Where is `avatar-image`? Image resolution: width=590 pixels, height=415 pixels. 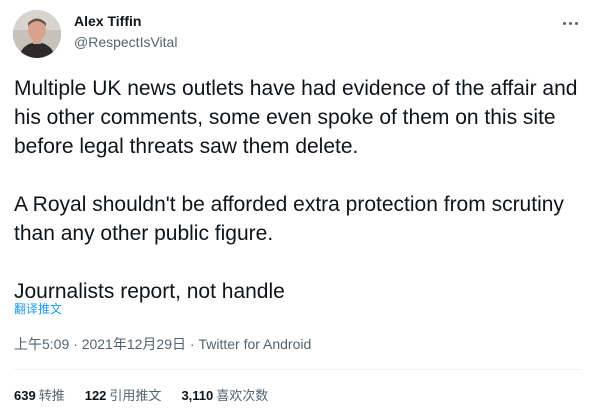 avatar-image is located at coordinates (37, 34).